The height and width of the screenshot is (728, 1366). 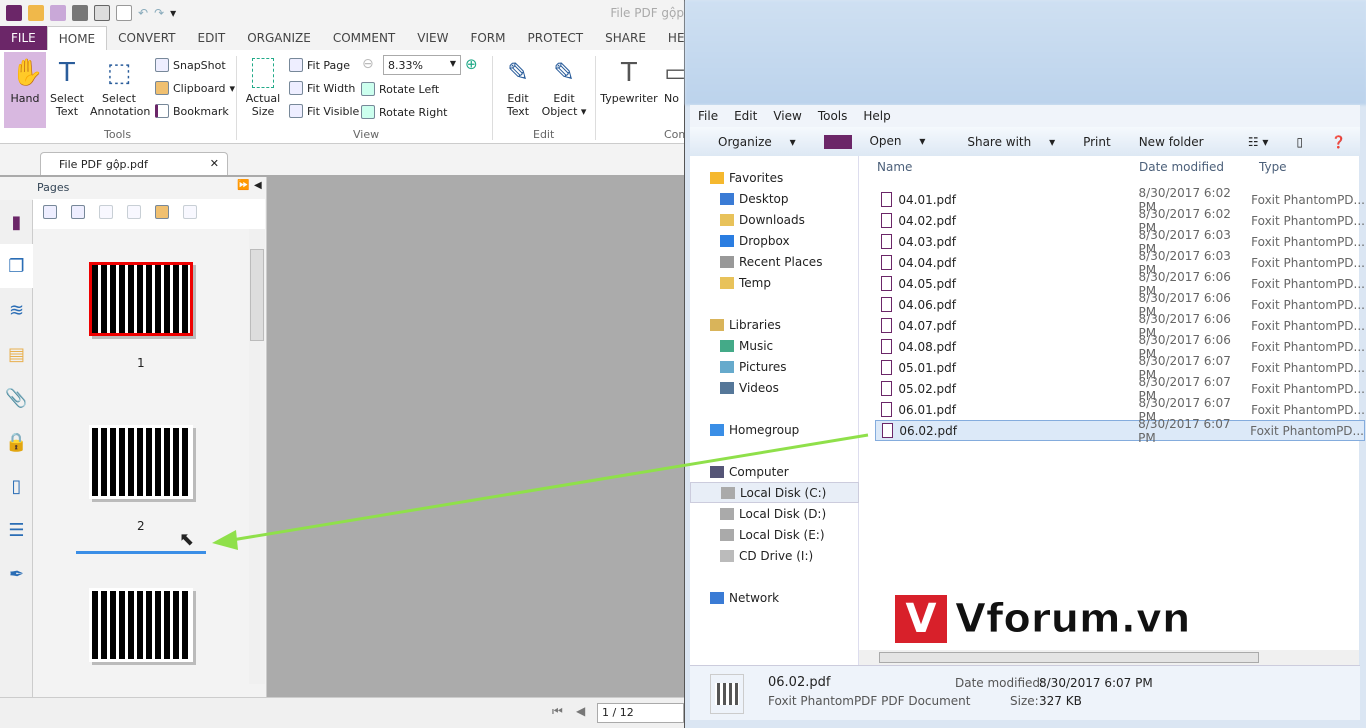 What do you see at coordinates (159, 13) in the screenshot?
I see `redo-icon: ↷` at bounding box center [159, 13].